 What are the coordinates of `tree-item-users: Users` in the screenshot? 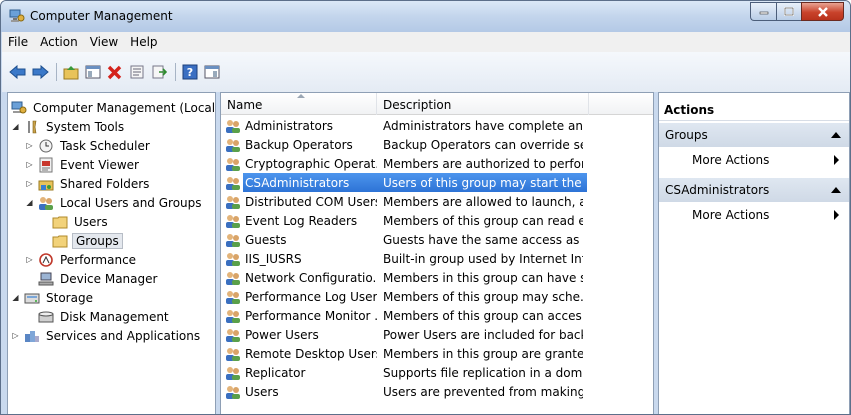 It's located at (81, 221).